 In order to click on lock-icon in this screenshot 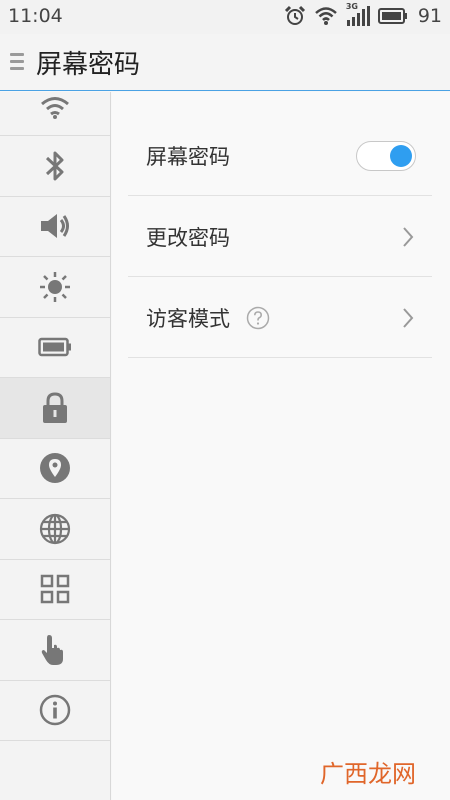, I will do `click(55, 407)`.